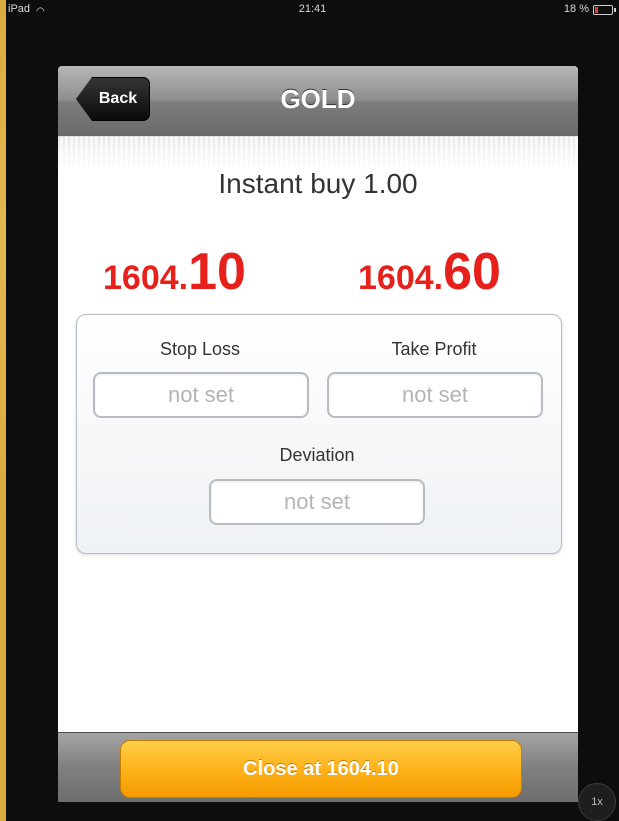 This screenshot has width=619, height=821. I want to click on deviation-label: Deviation, so click(317, 455).